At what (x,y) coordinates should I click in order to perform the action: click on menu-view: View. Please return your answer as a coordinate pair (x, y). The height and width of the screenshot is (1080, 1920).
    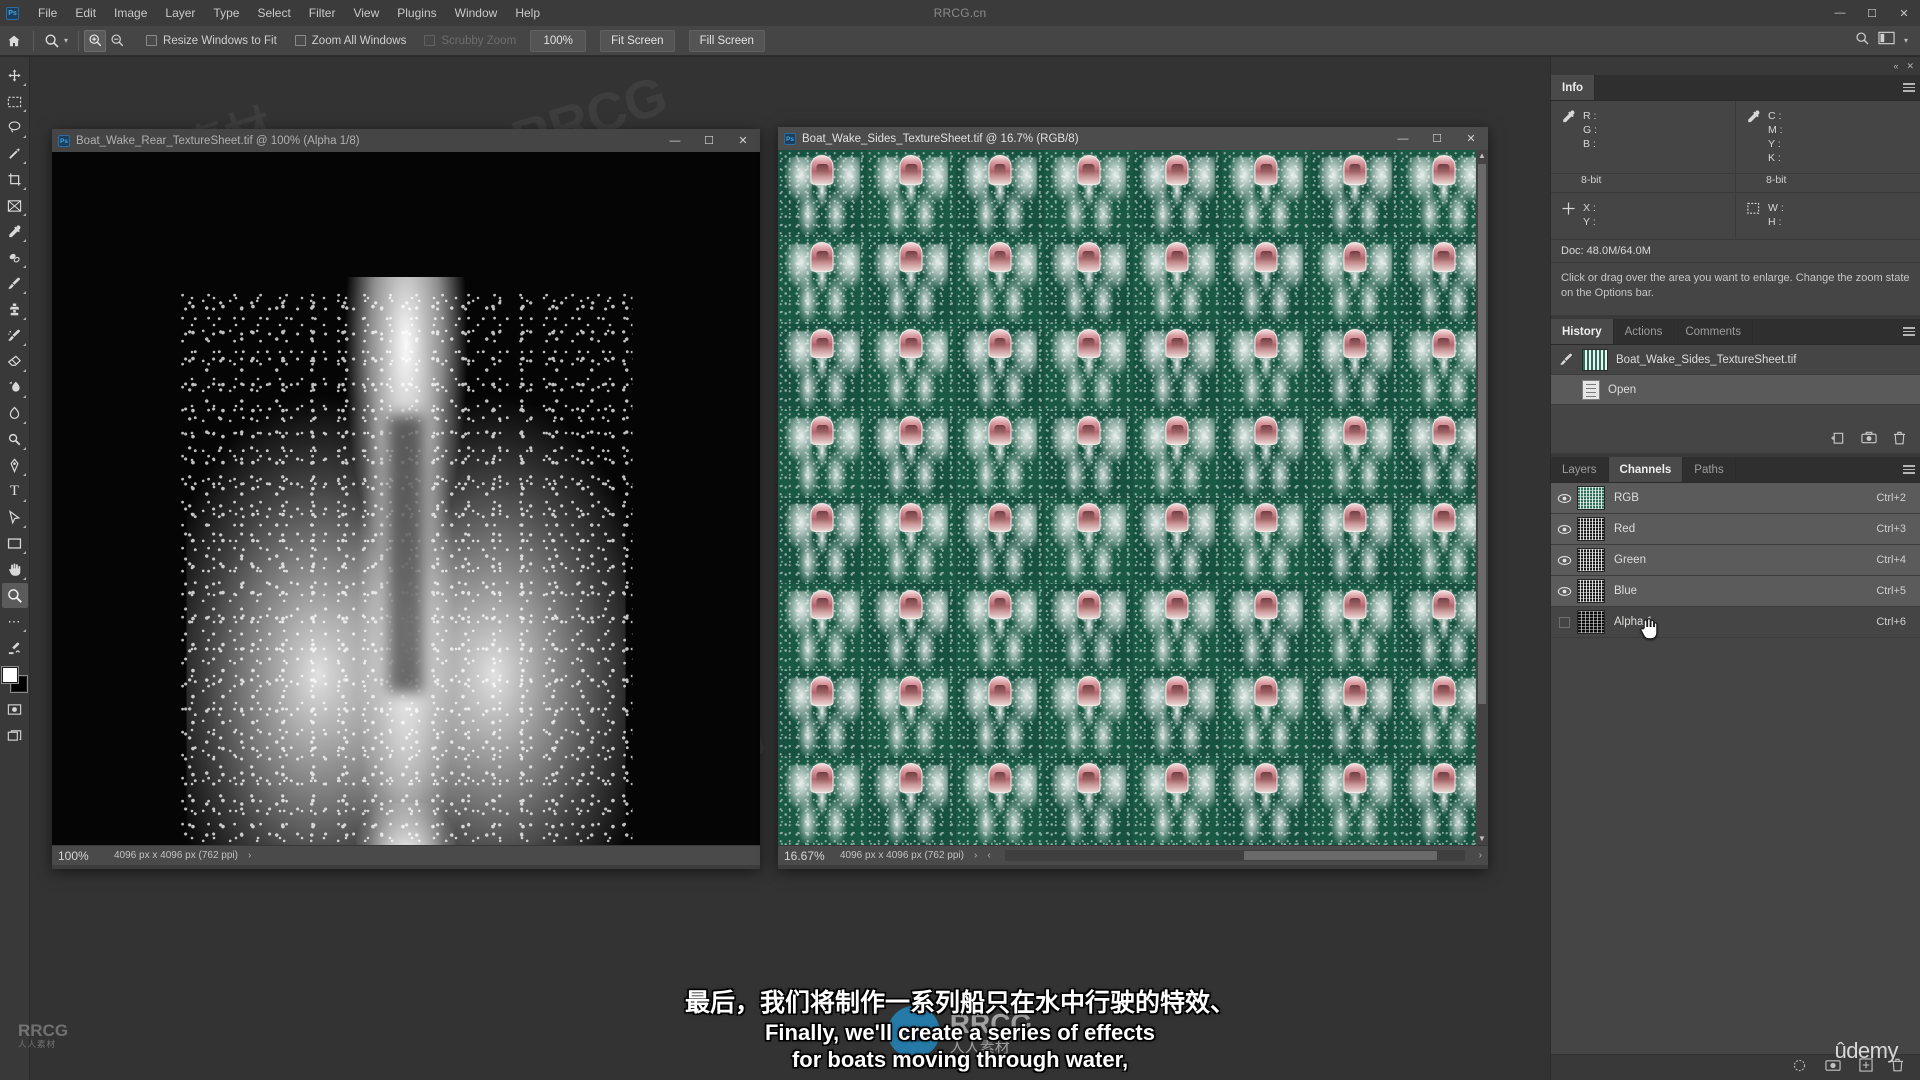
    Looking at the image, I should click on (366, 13).